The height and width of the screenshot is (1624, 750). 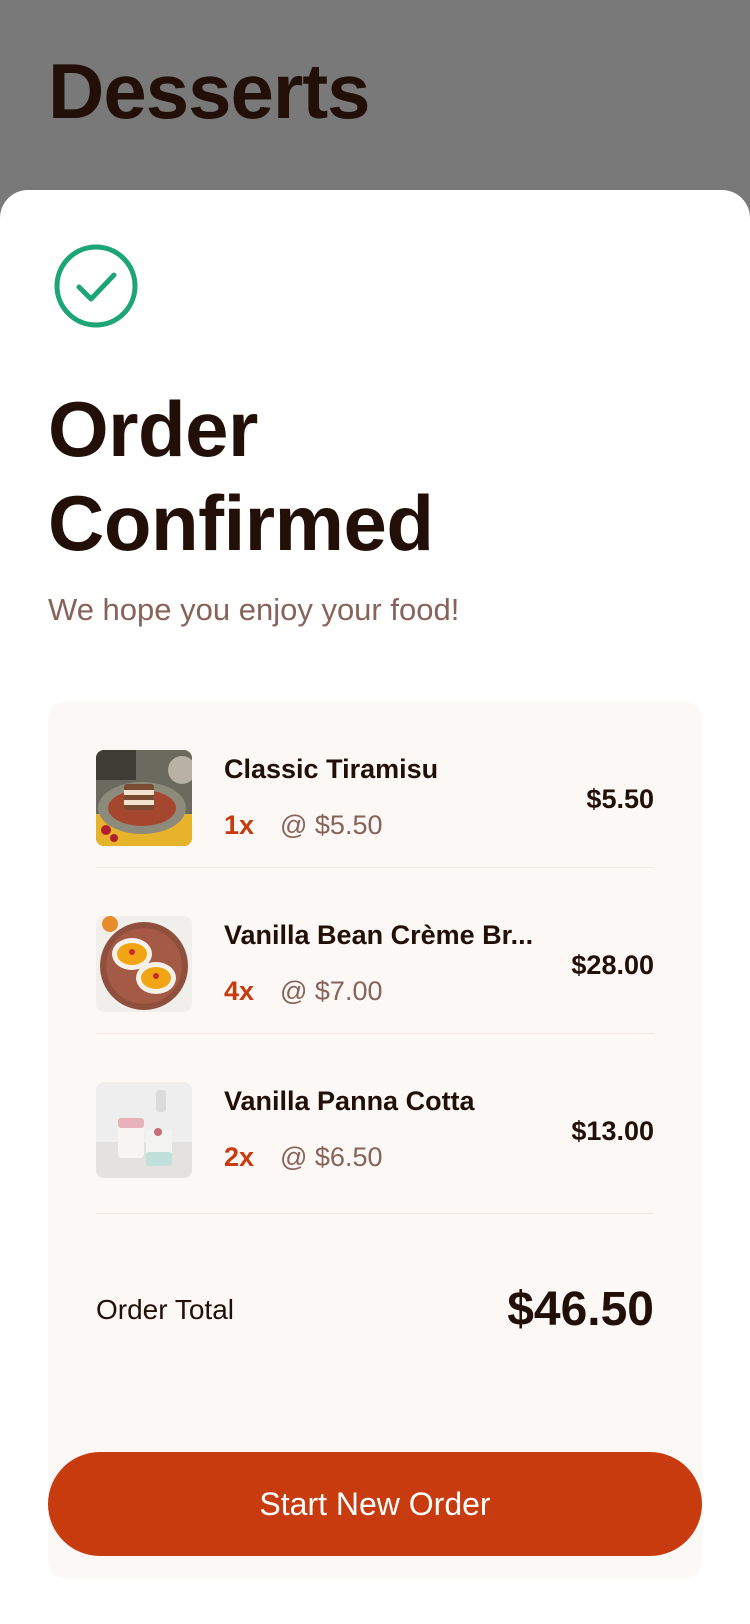 I want to click on item-quantity: 4x, so click(x=239, y=991).